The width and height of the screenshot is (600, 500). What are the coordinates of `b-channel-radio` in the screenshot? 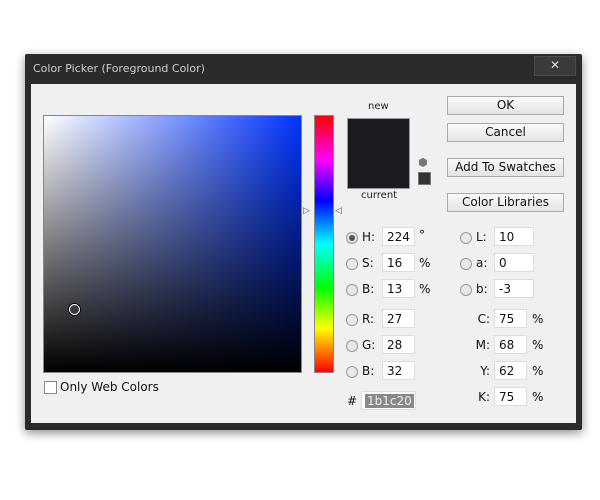 It's located at (466, 290).